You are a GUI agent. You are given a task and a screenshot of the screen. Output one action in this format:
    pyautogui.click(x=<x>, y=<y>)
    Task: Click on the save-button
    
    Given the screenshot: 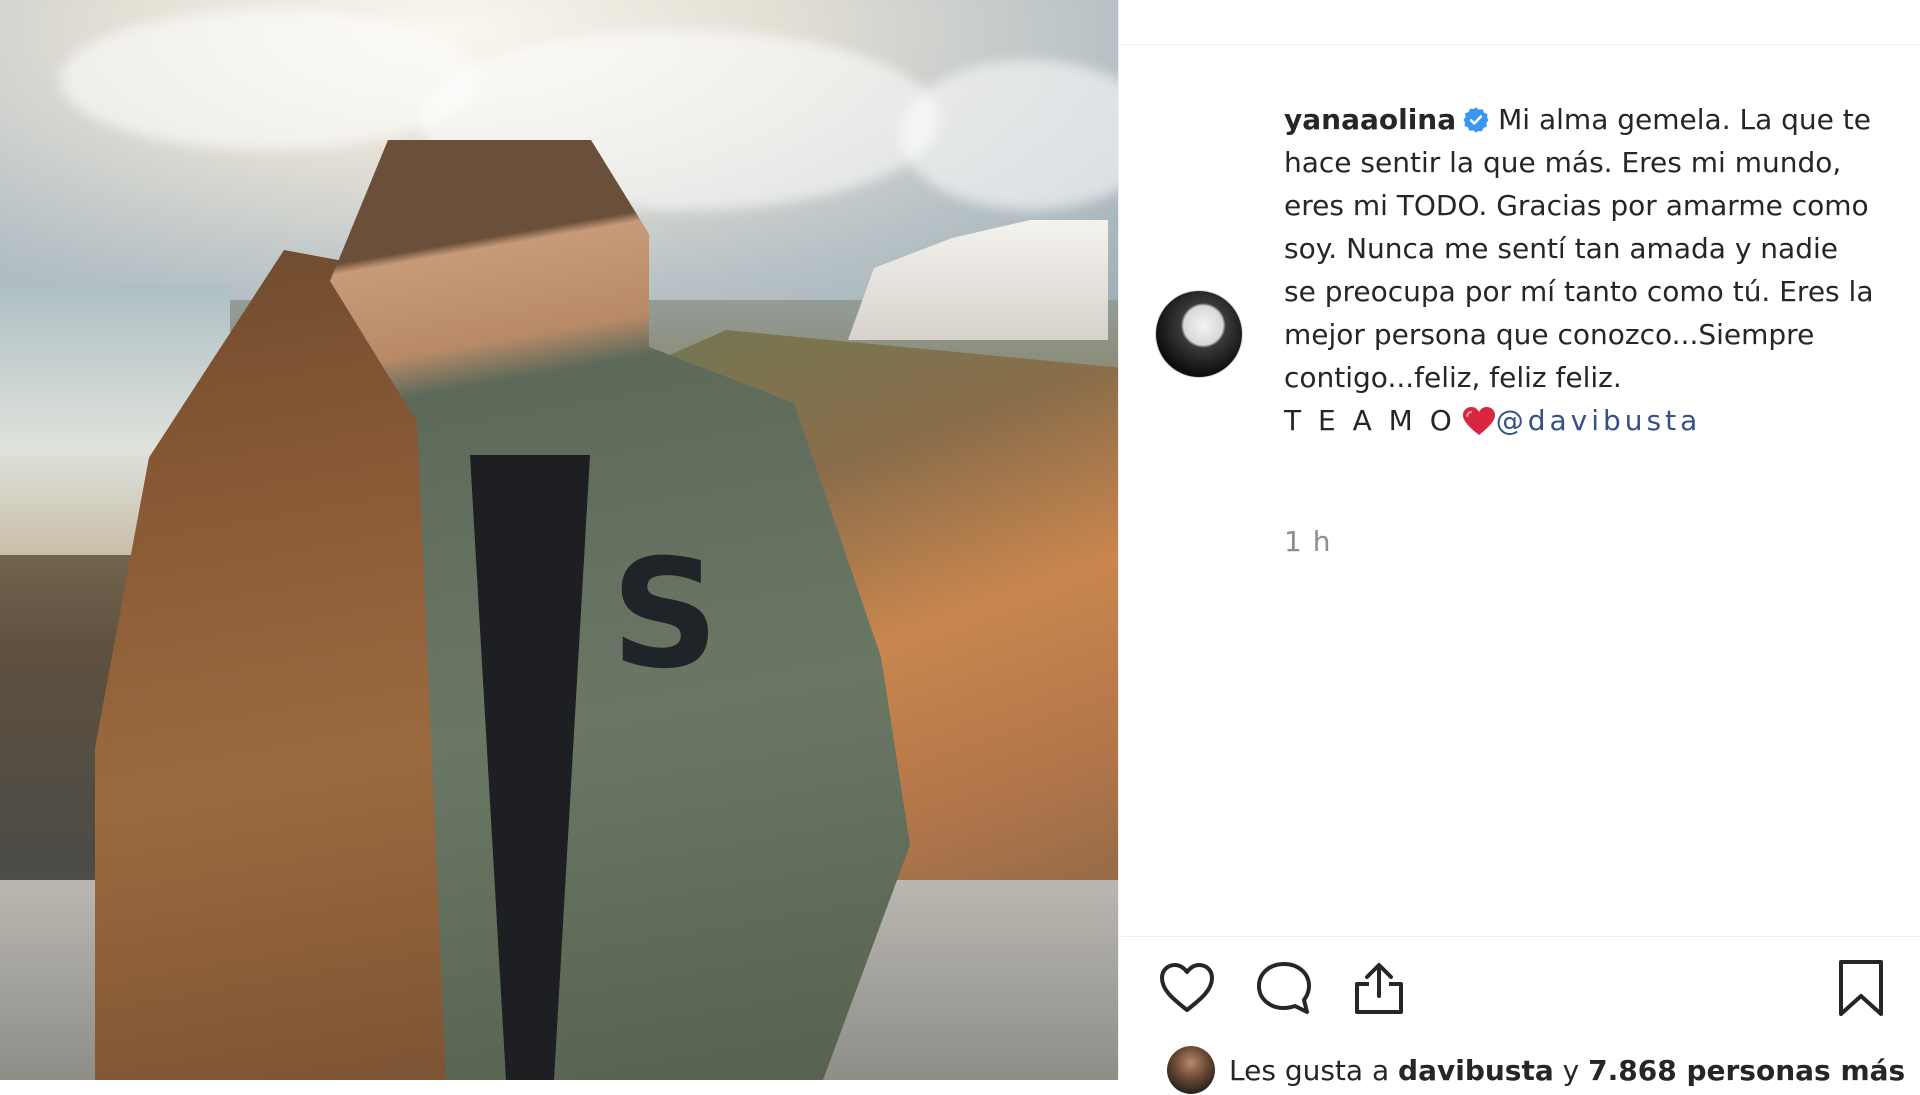 What is the action you would take?
    pyautogui.click(x=1861, y=990)
    